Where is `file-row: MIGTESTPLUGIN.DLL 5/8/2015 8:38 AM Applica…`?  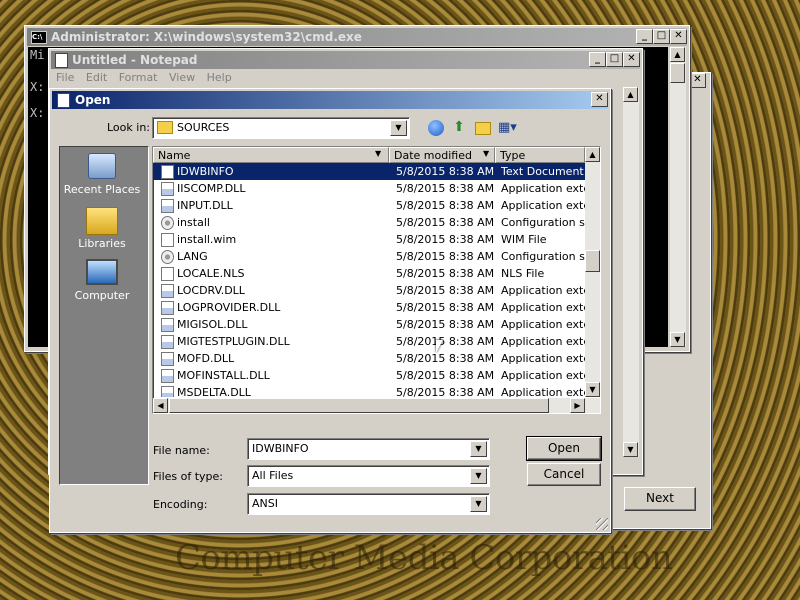 file-row: MIGTESTPLUGIN.DLL 5/8/2015 8:38 AM Applica… is located at coordinates (369, 341).